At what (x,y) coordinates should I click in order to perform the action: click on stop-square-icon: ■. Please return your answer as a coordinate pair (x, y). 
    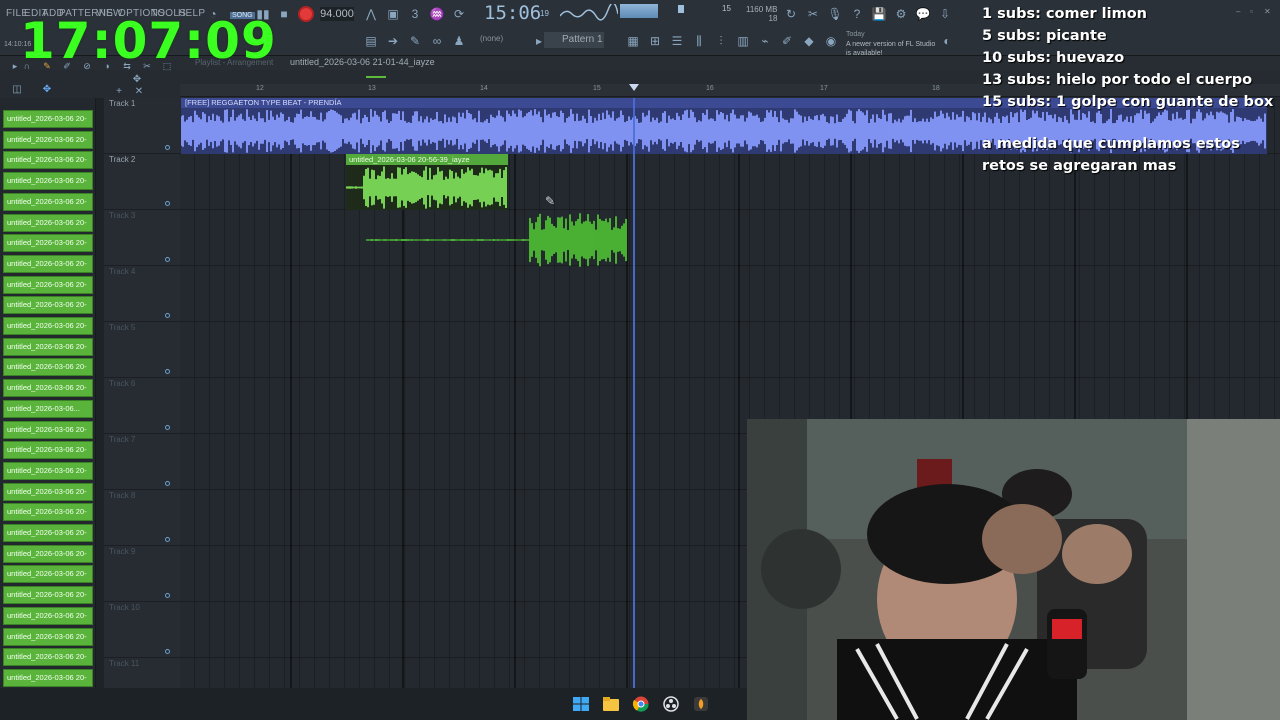
    Looking at the image, I should click on (284, 14).